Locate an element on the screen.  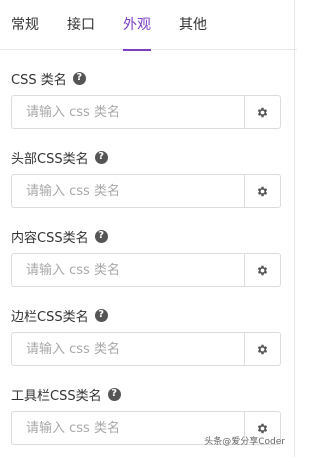
tab-appearance: 外观 is located at coordinates (137, 25).